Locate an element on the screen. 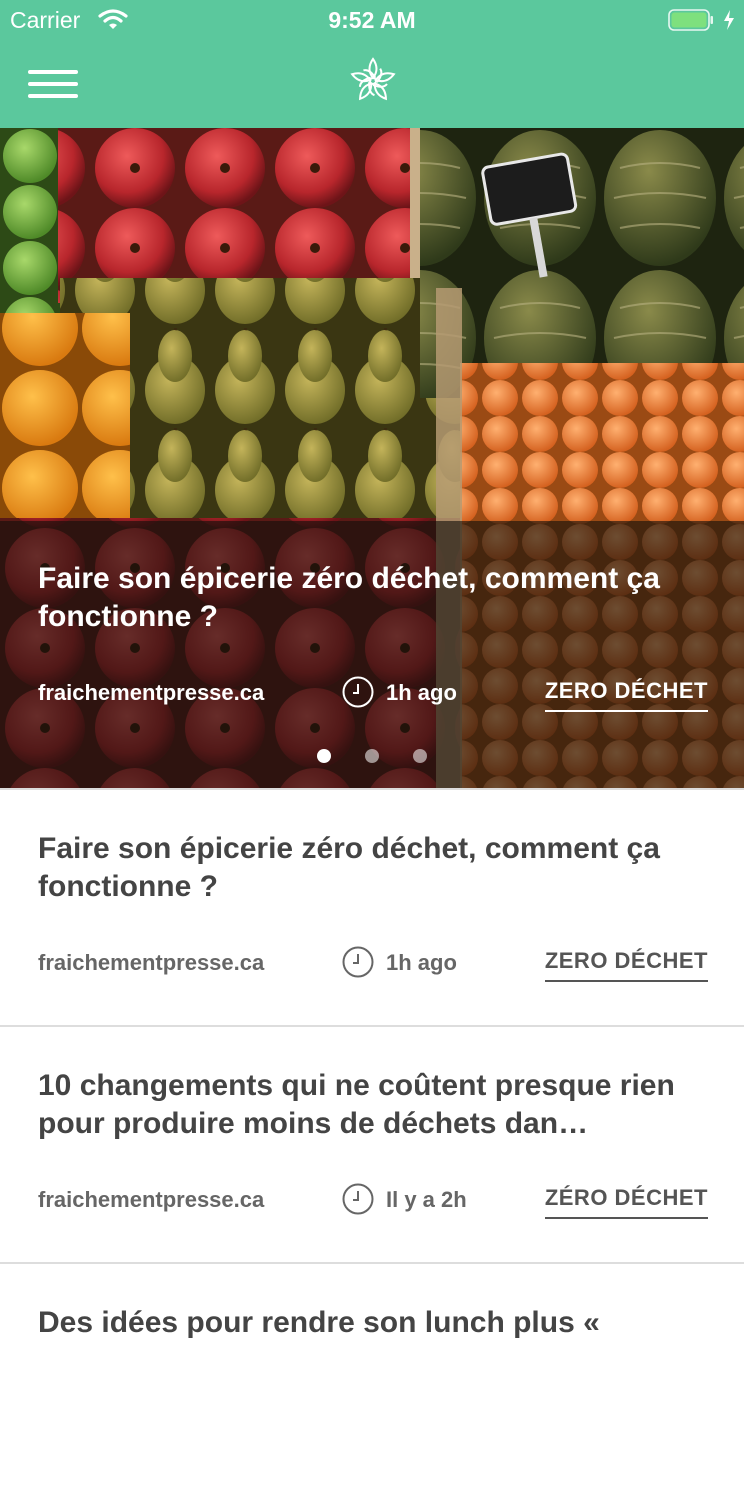  article-tag-link: ZERO DÉCHET is located at coordinates (626, 965).